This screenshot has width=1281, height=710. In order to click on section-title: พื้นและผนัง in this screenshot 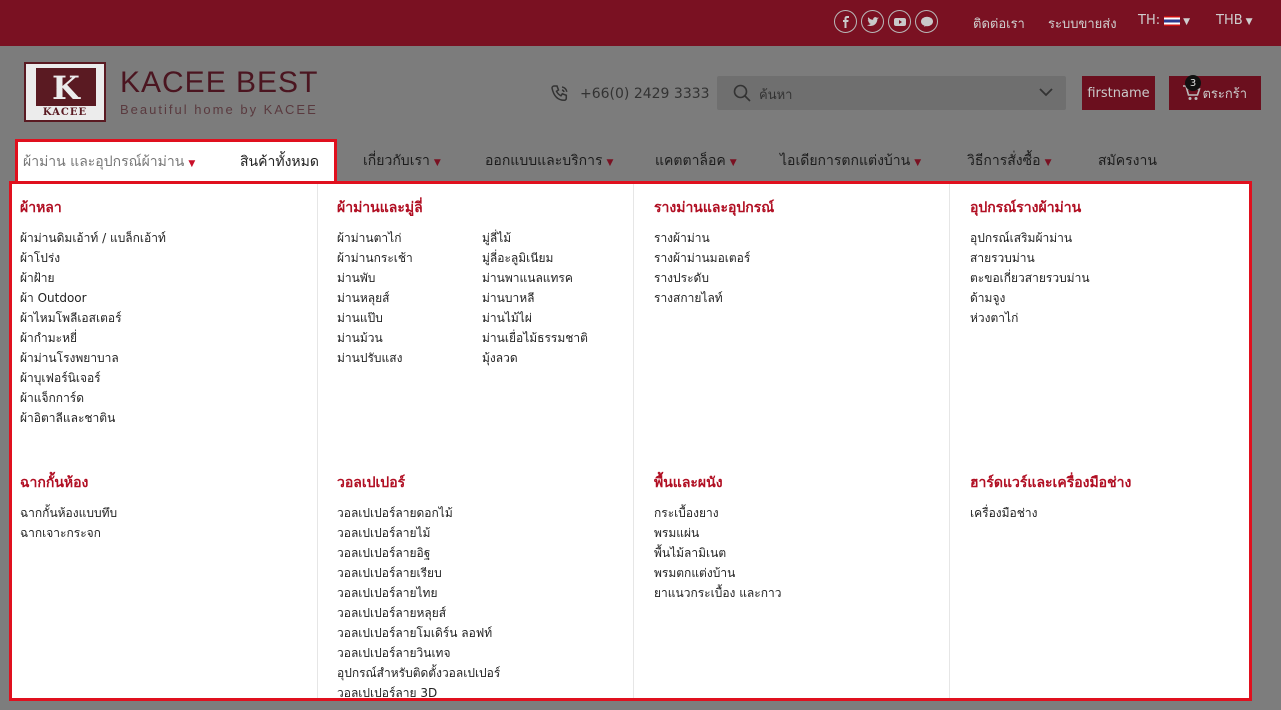, I will do `click(717, 483)`.